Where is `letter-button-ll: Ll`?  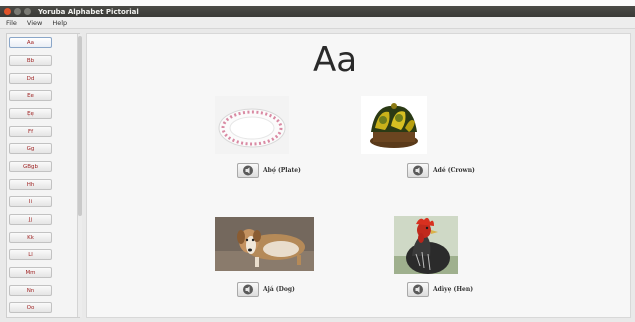 letter-button-ll: Ll is located at coordinates (30, 254).